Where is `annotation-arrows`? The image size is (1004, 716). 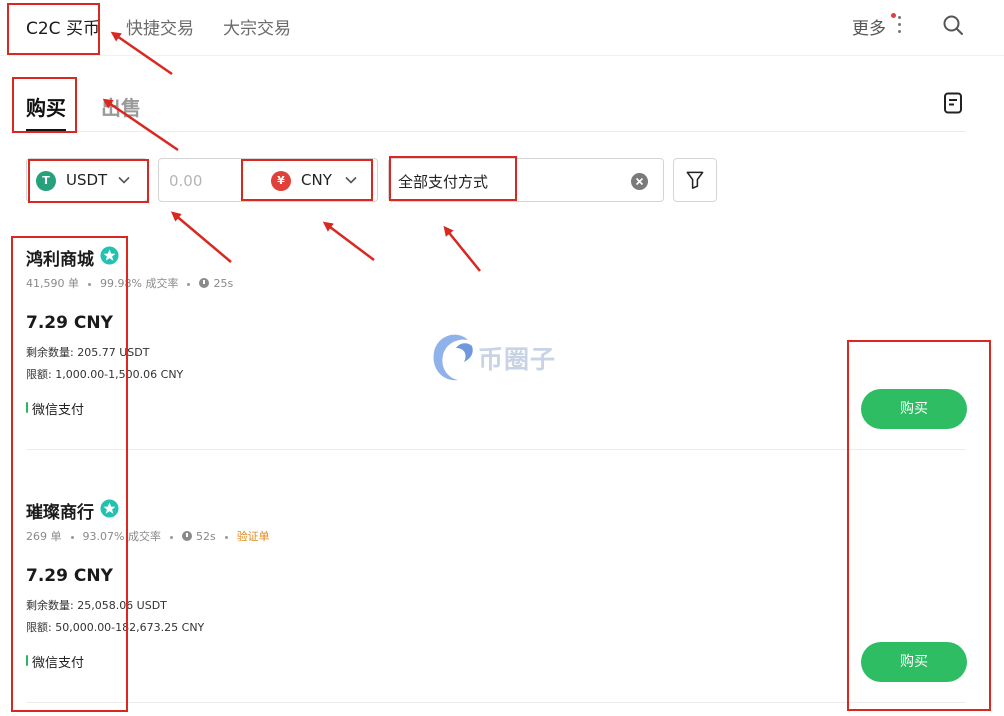
annotation-arrows is located at coordinates (291, 151).